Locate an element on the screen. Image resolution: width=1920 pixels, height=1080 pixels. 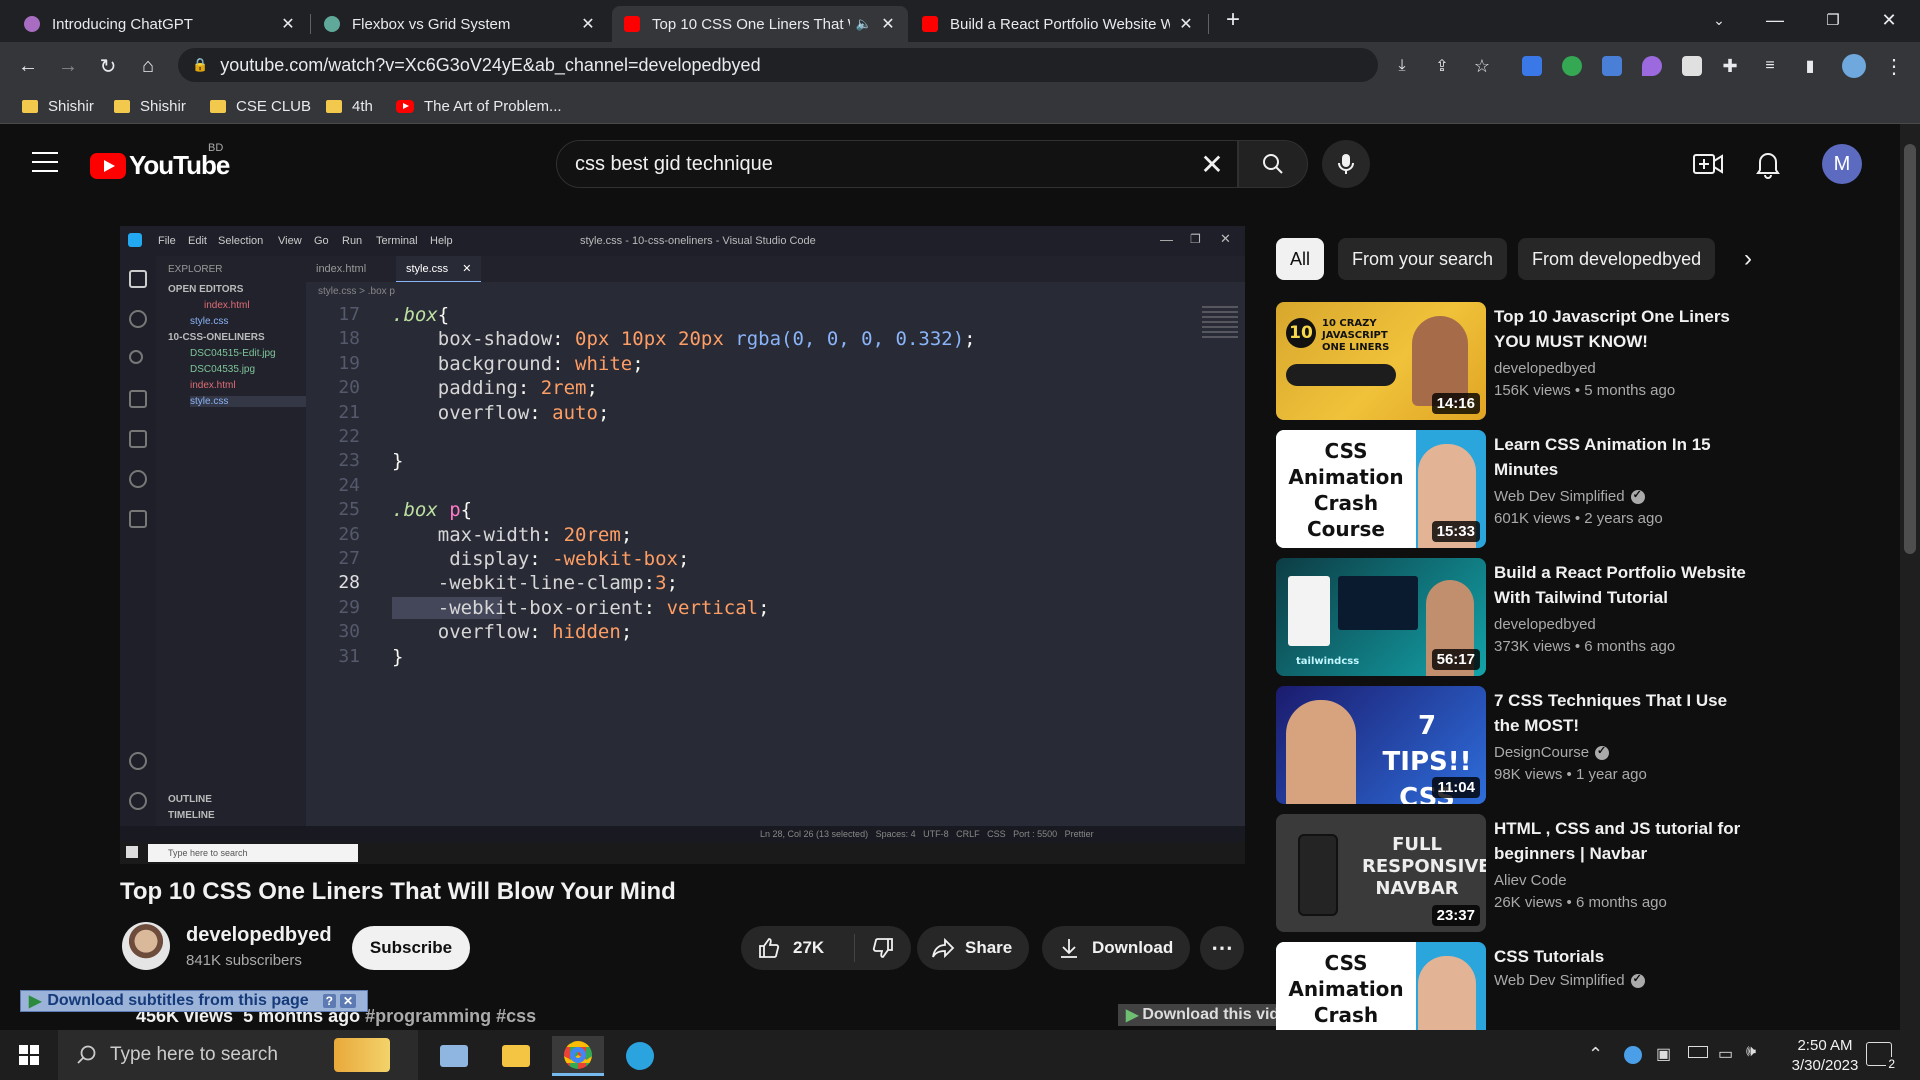
account-avatar: M is located at coordinates (1842, 164).